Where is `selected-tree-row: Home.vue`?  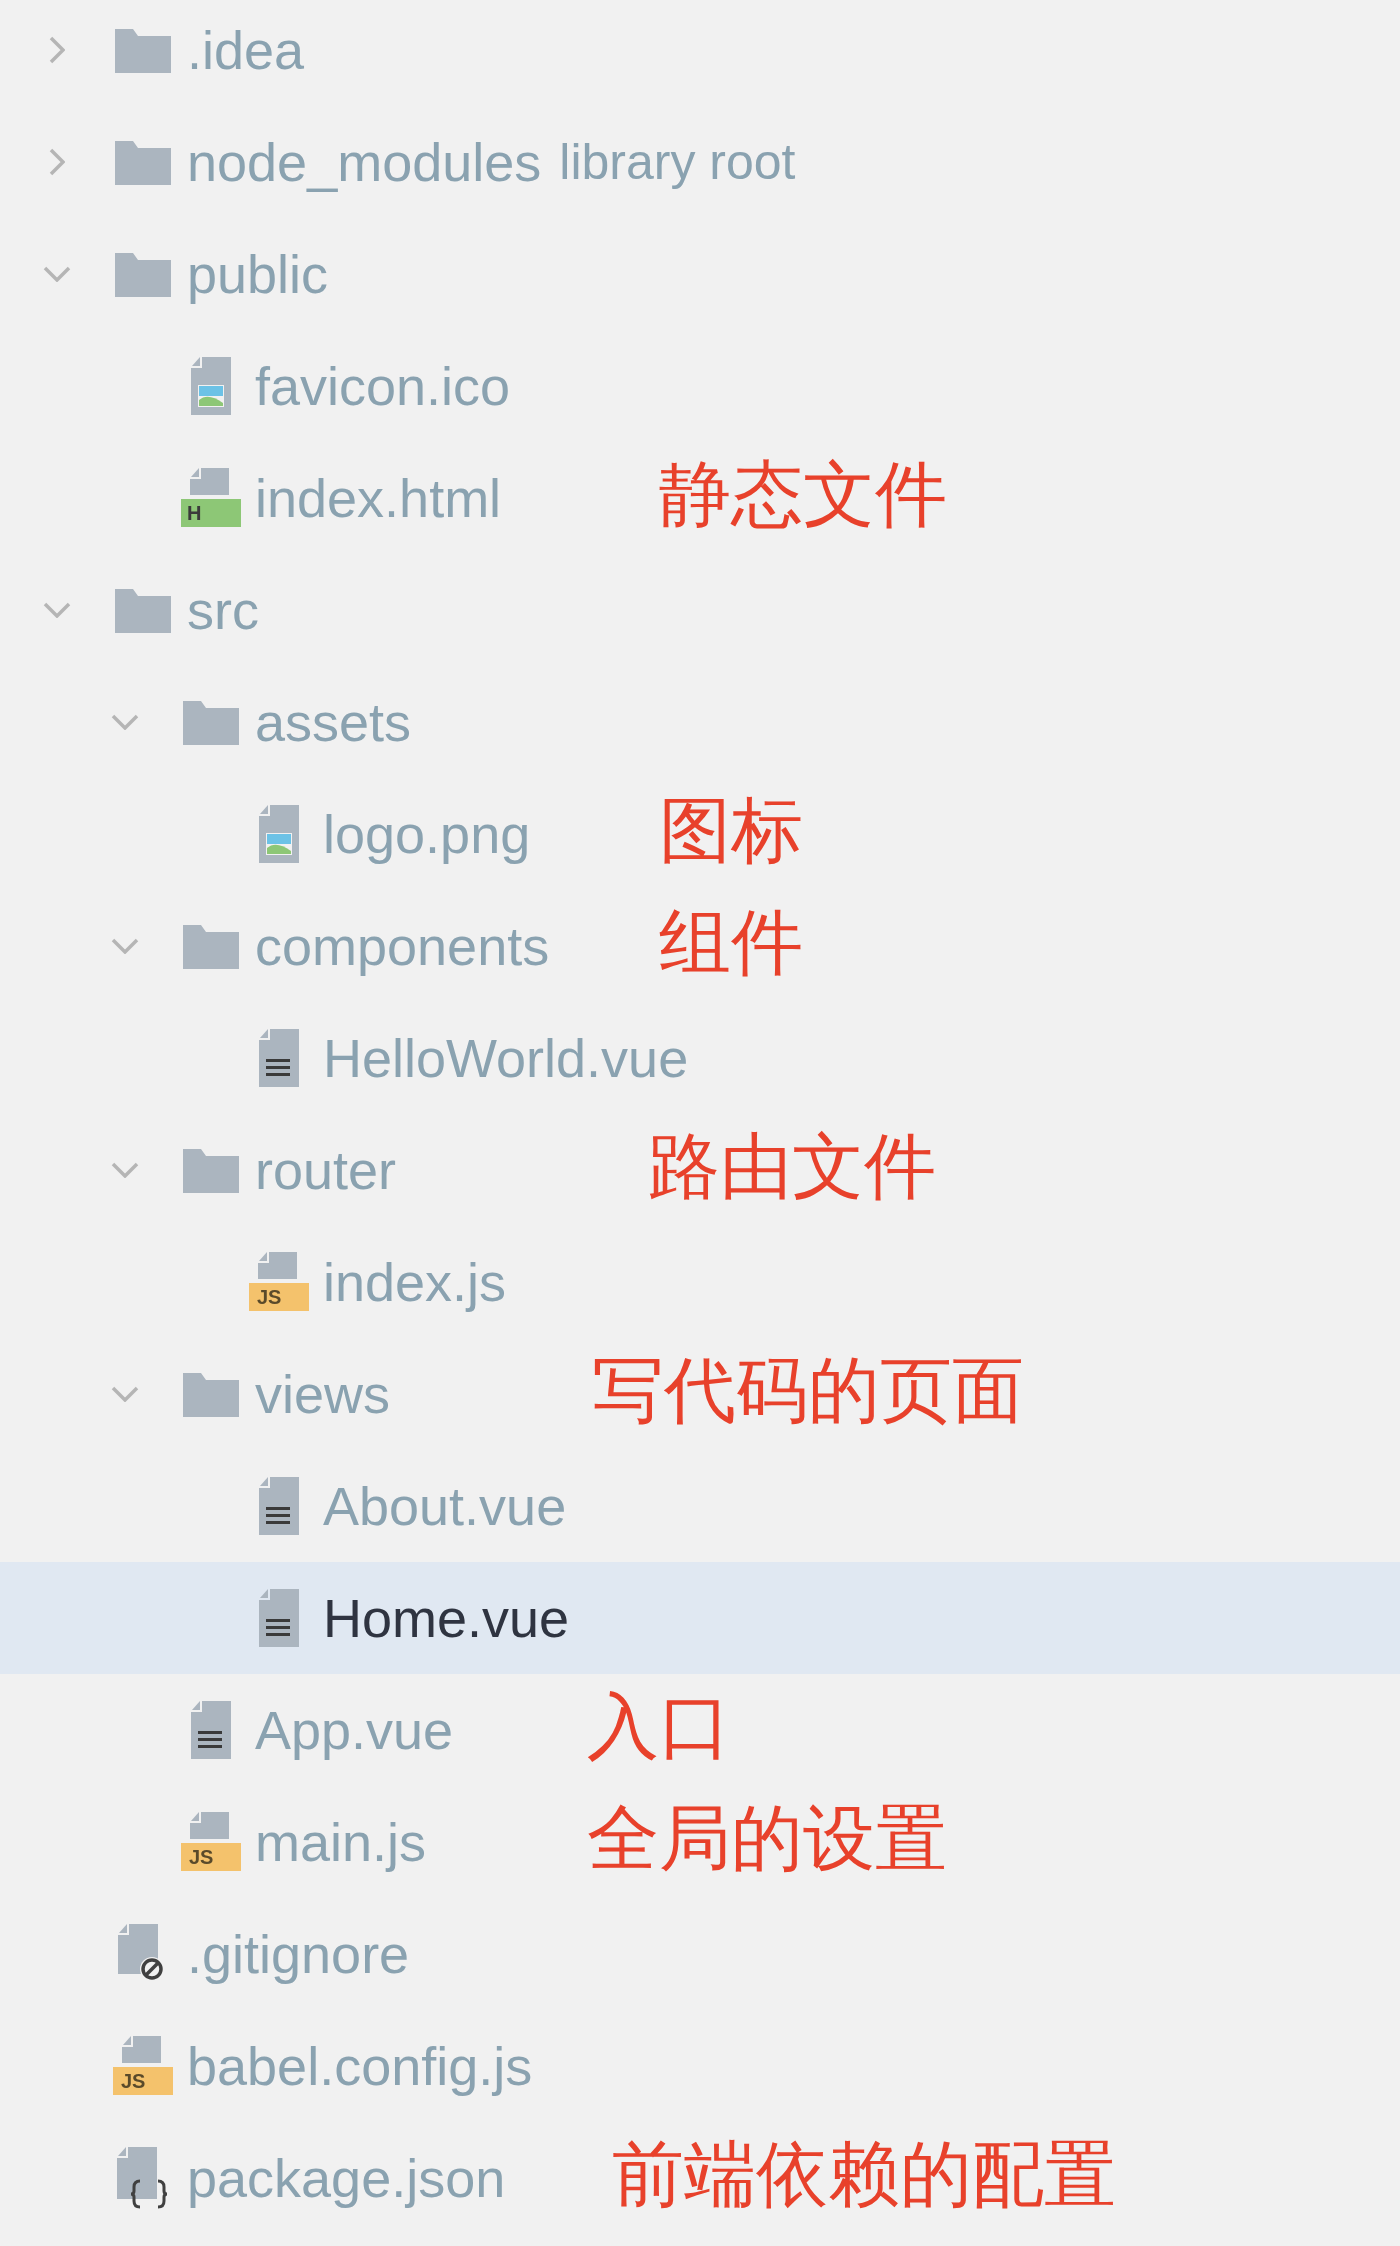
selected-tree-row: Home.vue is located at coordinates (700, 1618).